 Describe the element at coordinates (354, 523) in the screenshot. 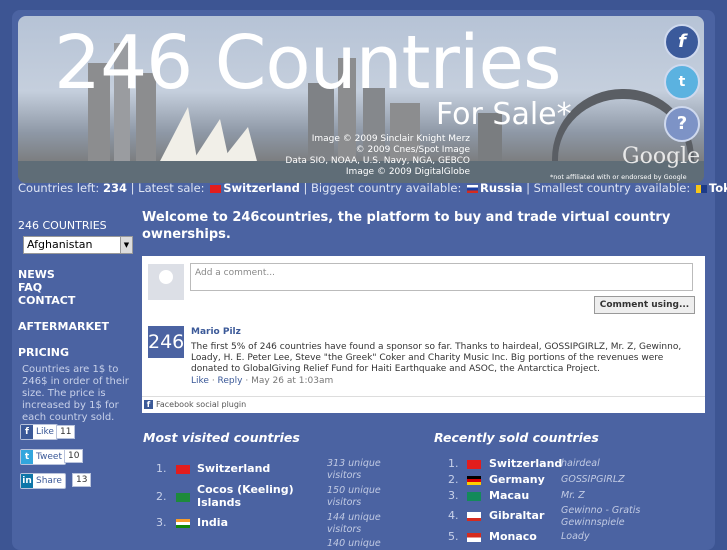

I see `visitor-count: 144 unique visitors` at that location.